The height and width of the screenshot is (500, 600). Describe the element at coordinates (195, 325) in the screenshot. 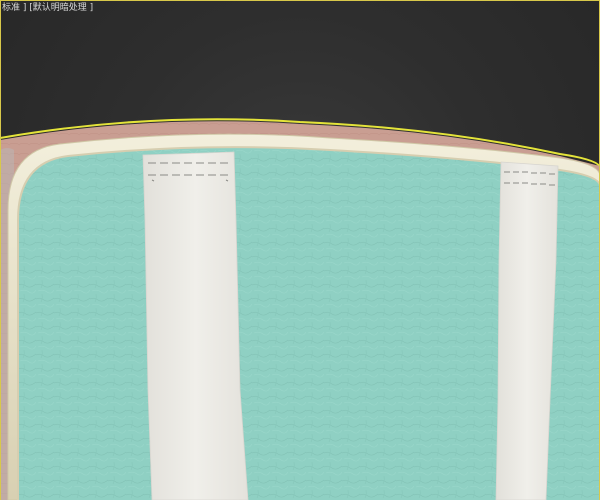

I see `left-strap` at that location.